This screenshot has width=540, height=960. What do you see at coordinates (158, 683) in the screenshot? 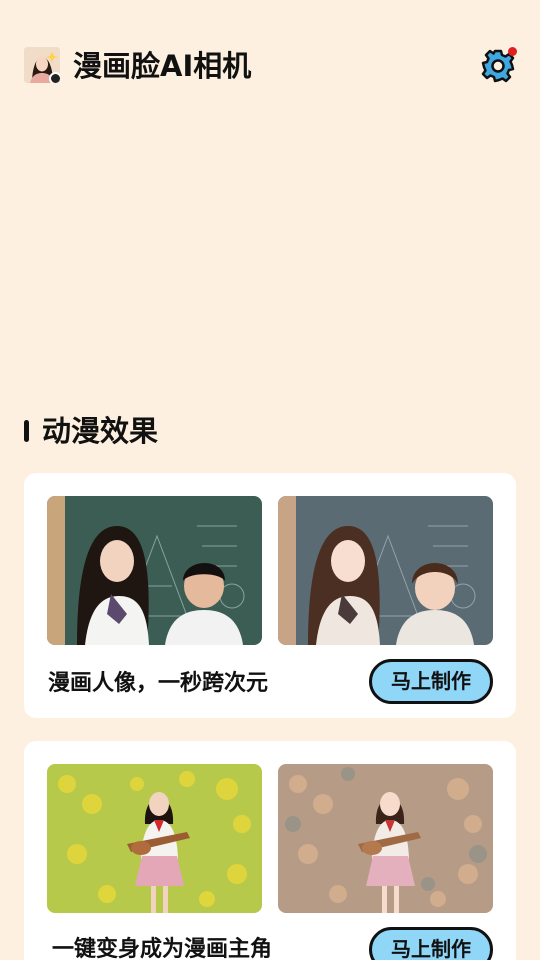
I see `card-caption: 漫画人像，一秒跨次元` at bounding box center [158, 683].